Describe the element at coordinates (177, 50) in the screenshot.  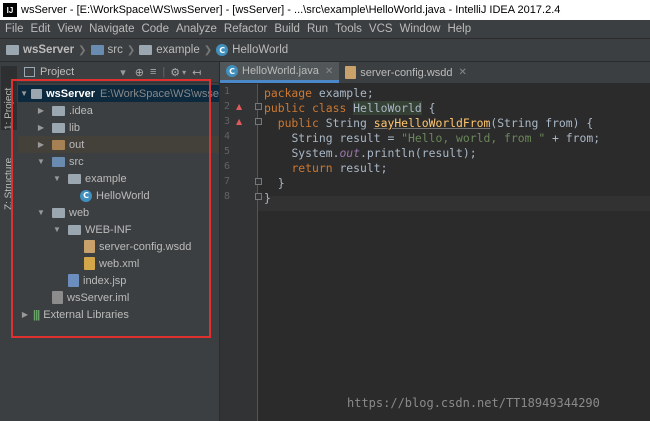
I see `breadcrumb-example: example ❯` at that location.